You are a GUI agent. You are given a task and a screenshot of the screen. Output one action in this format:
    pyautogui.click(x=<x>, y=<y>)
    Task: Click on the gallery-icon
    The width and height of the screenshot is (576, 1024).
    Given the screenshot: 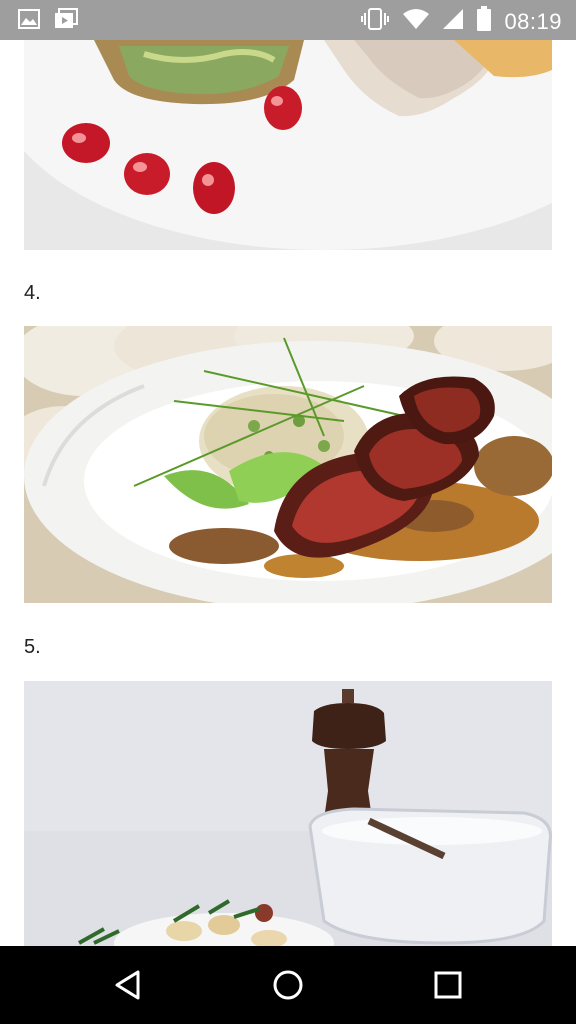 What is the action you would take?
    pyautogui.click(x=29, y=21)
    